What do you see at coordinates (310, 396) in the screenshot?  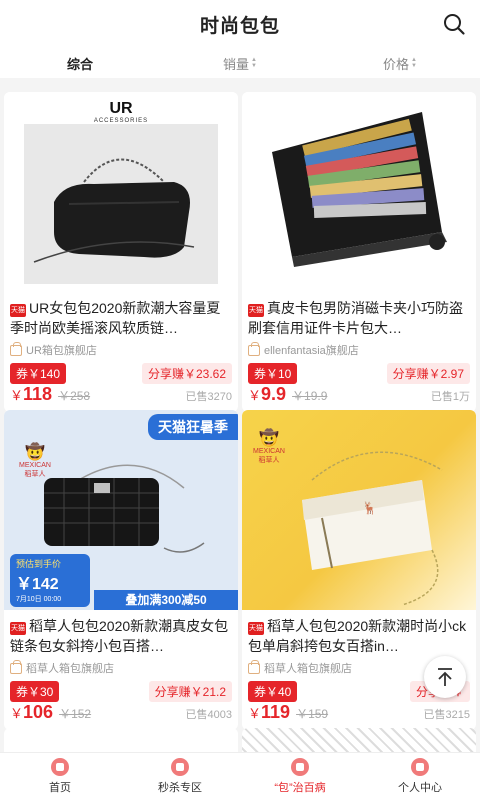 I see `original-price: ￥19.9` at bounding box center [310, 396].